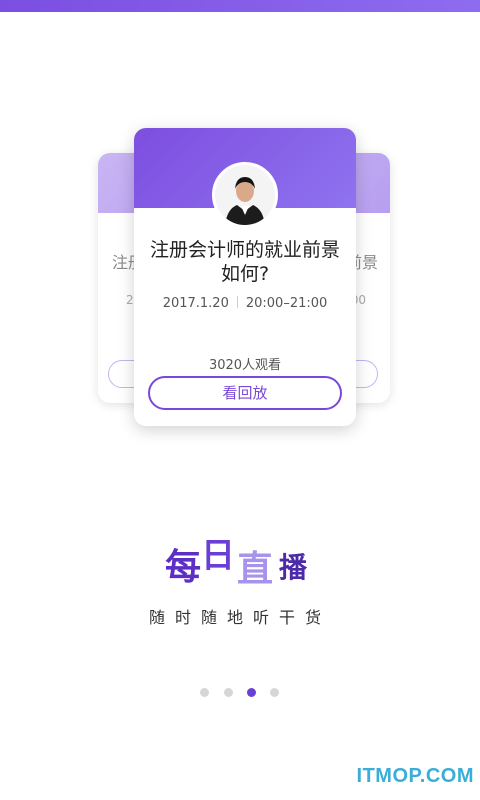 The width and height of the screenshot is (480, 800). I want to click on top-accent-bar, so click(240, 6).